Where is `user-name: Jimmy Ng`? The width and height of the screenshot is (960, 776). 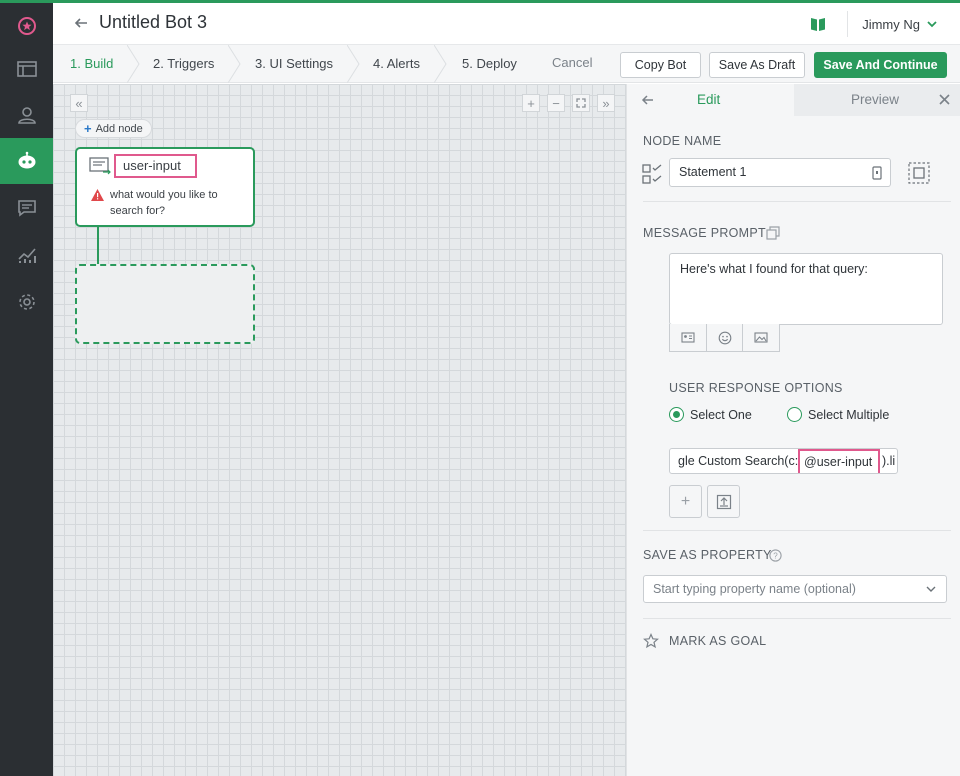 user-name: Jimmy Ng is located at coordinates (891, 24).